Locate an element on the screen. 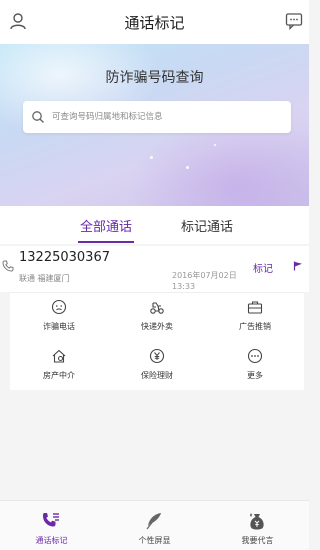 The image size is (320, 550). delivery-icon is located at coordinates (157, 308).